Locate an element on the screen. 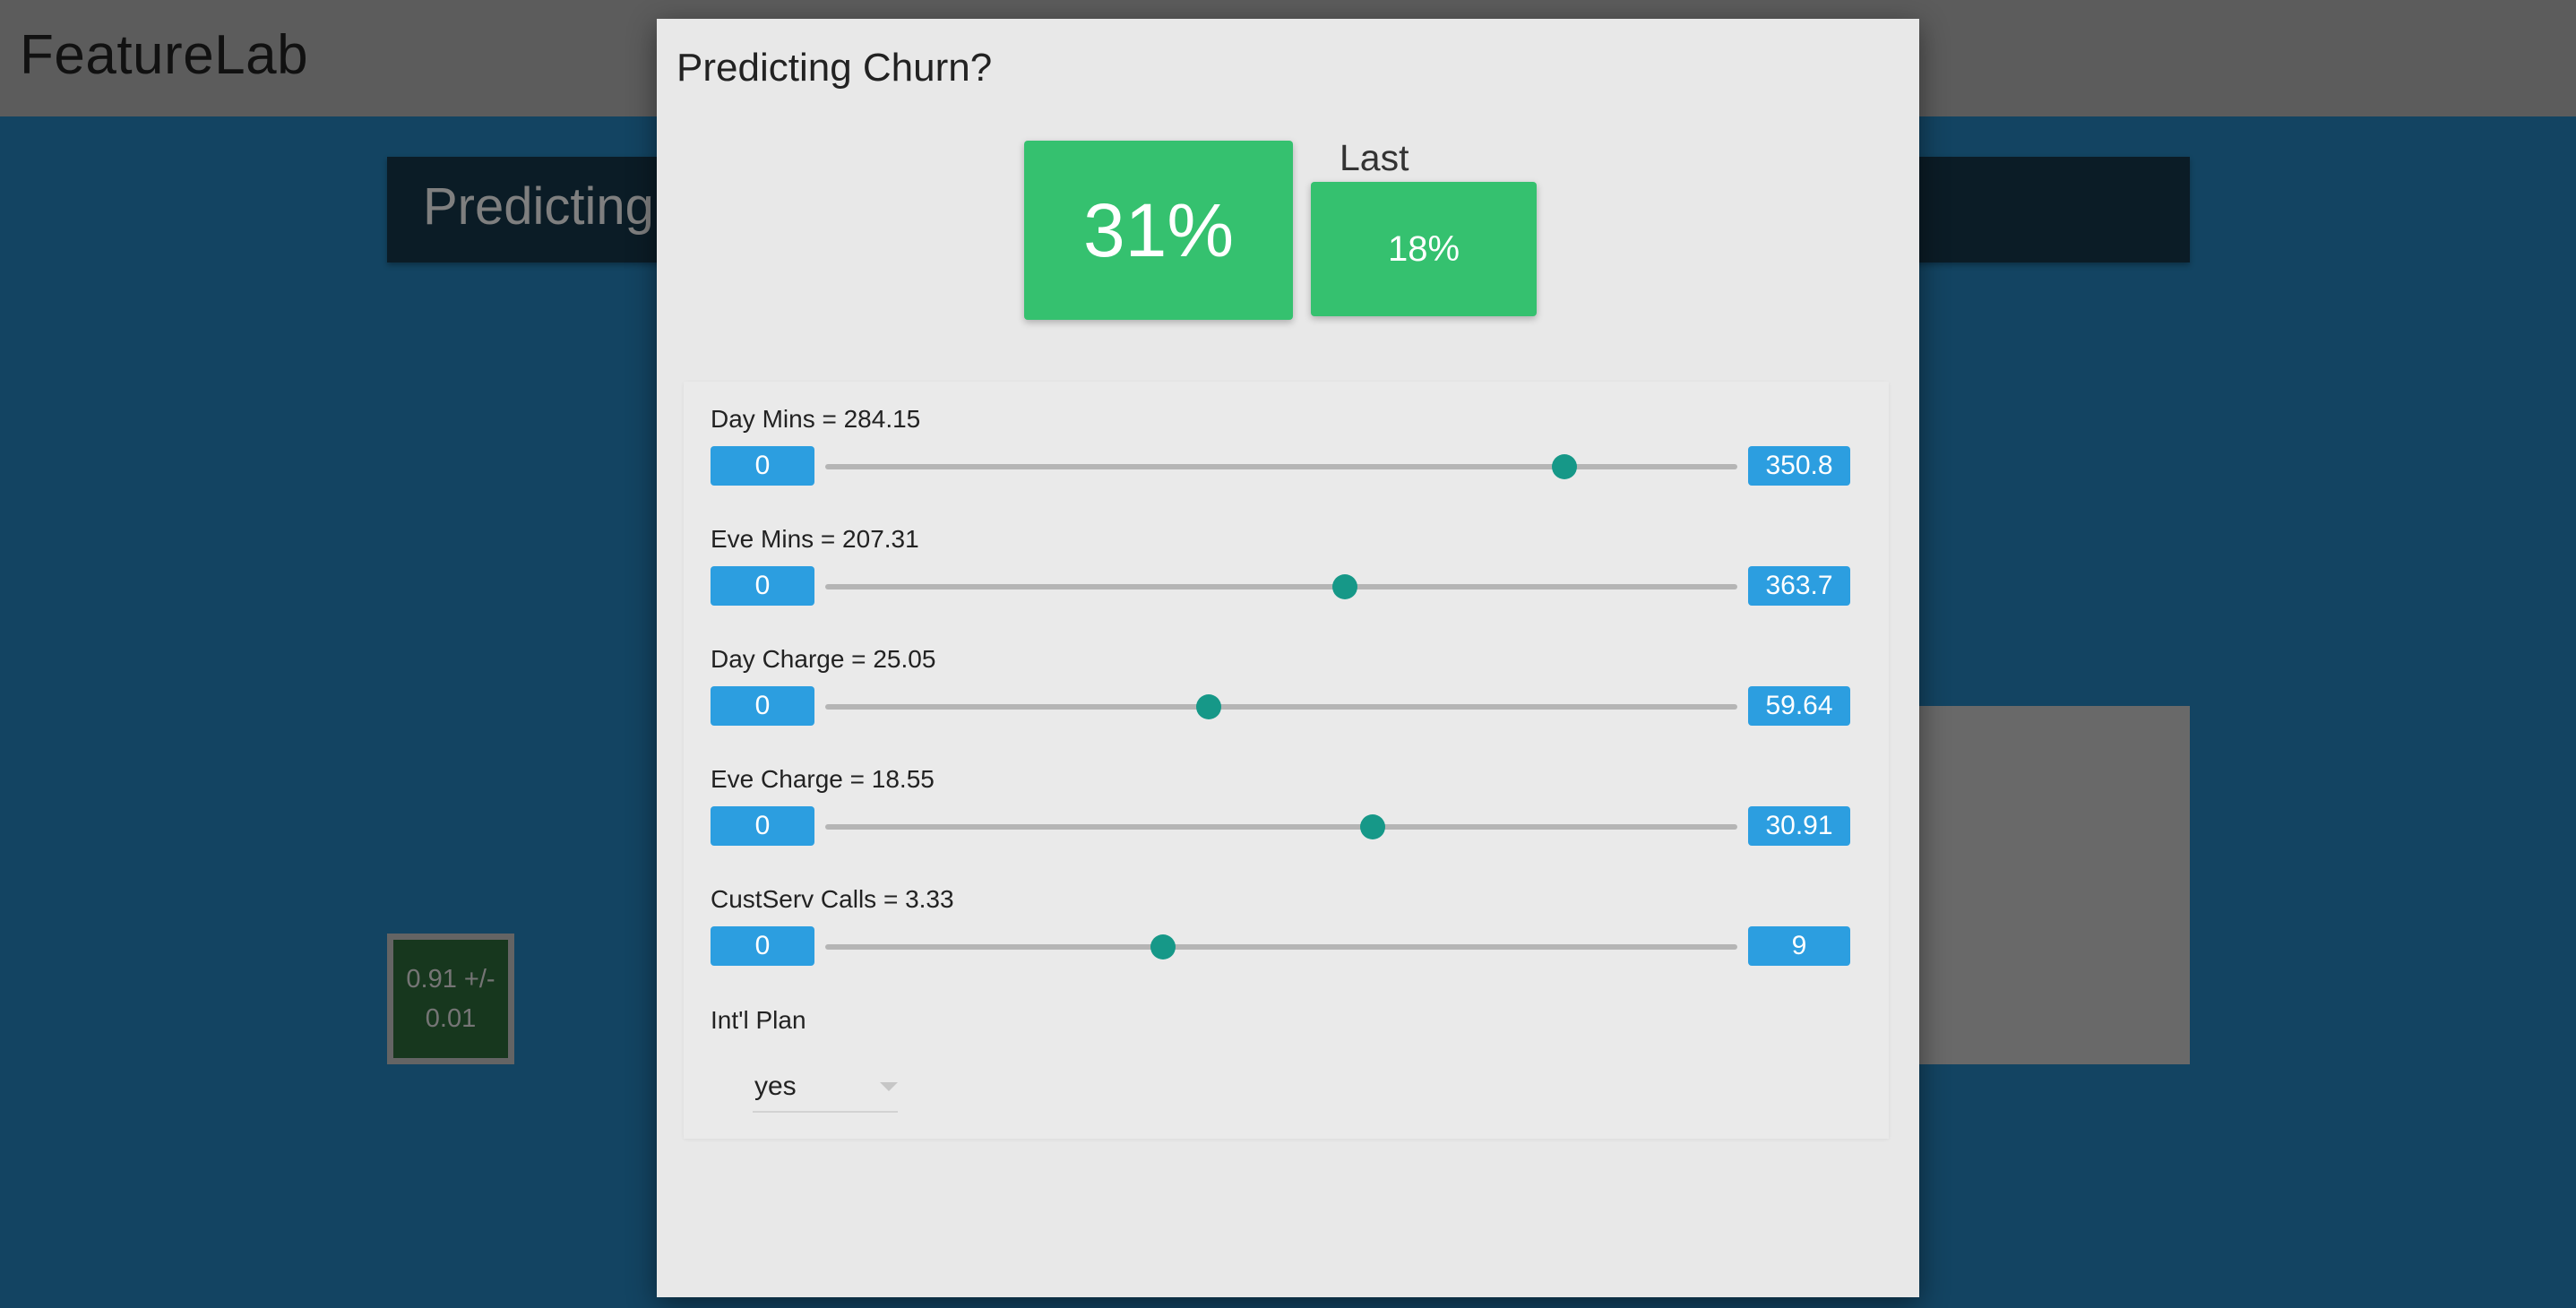  intl-plan-label: Int'l Plan is located at coordinates (758, 1020).